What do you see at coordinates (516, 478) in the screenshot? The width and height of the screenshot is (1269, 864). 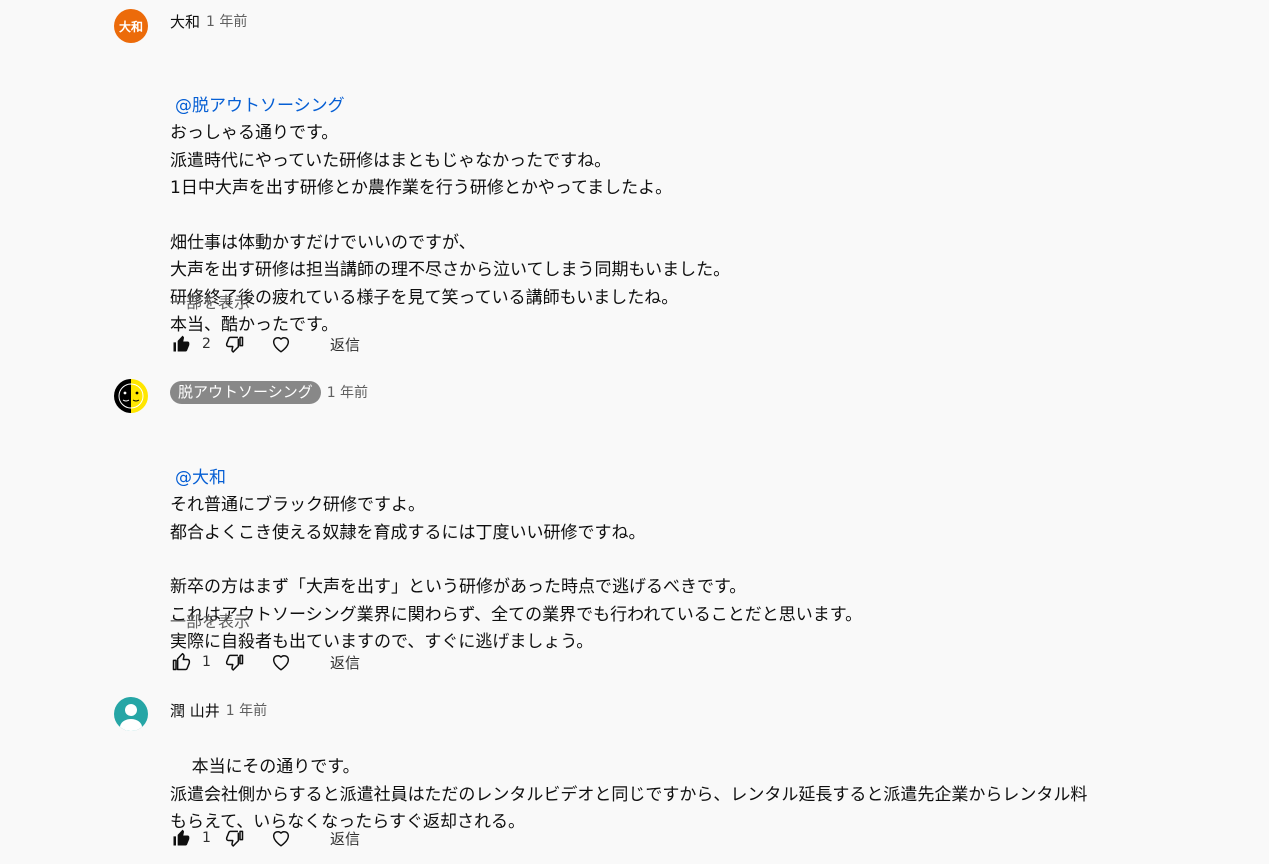 I see `mention-link: @大和` at bounding box center [516, 478].